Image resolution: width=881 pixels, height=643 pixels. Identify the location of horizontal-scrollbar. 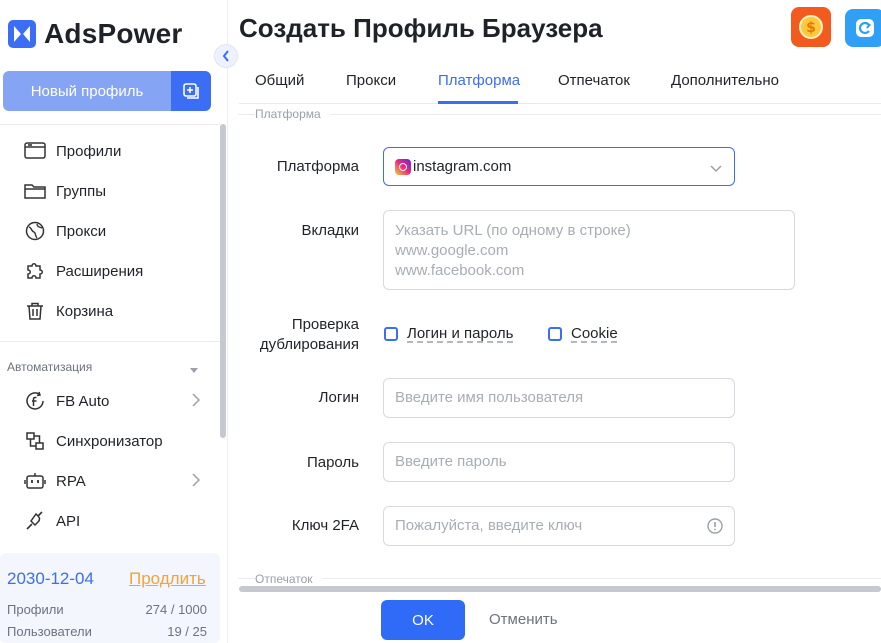
(560, 589).